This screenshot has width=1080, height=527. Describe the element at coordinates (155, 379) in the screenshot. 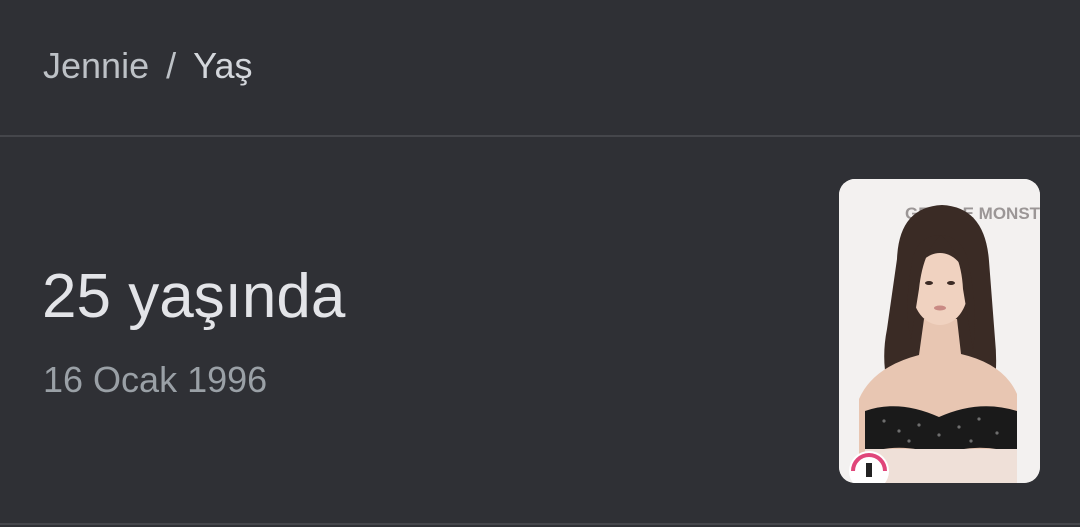

I see `birth-date: 16 Ocak 1996` at that location.